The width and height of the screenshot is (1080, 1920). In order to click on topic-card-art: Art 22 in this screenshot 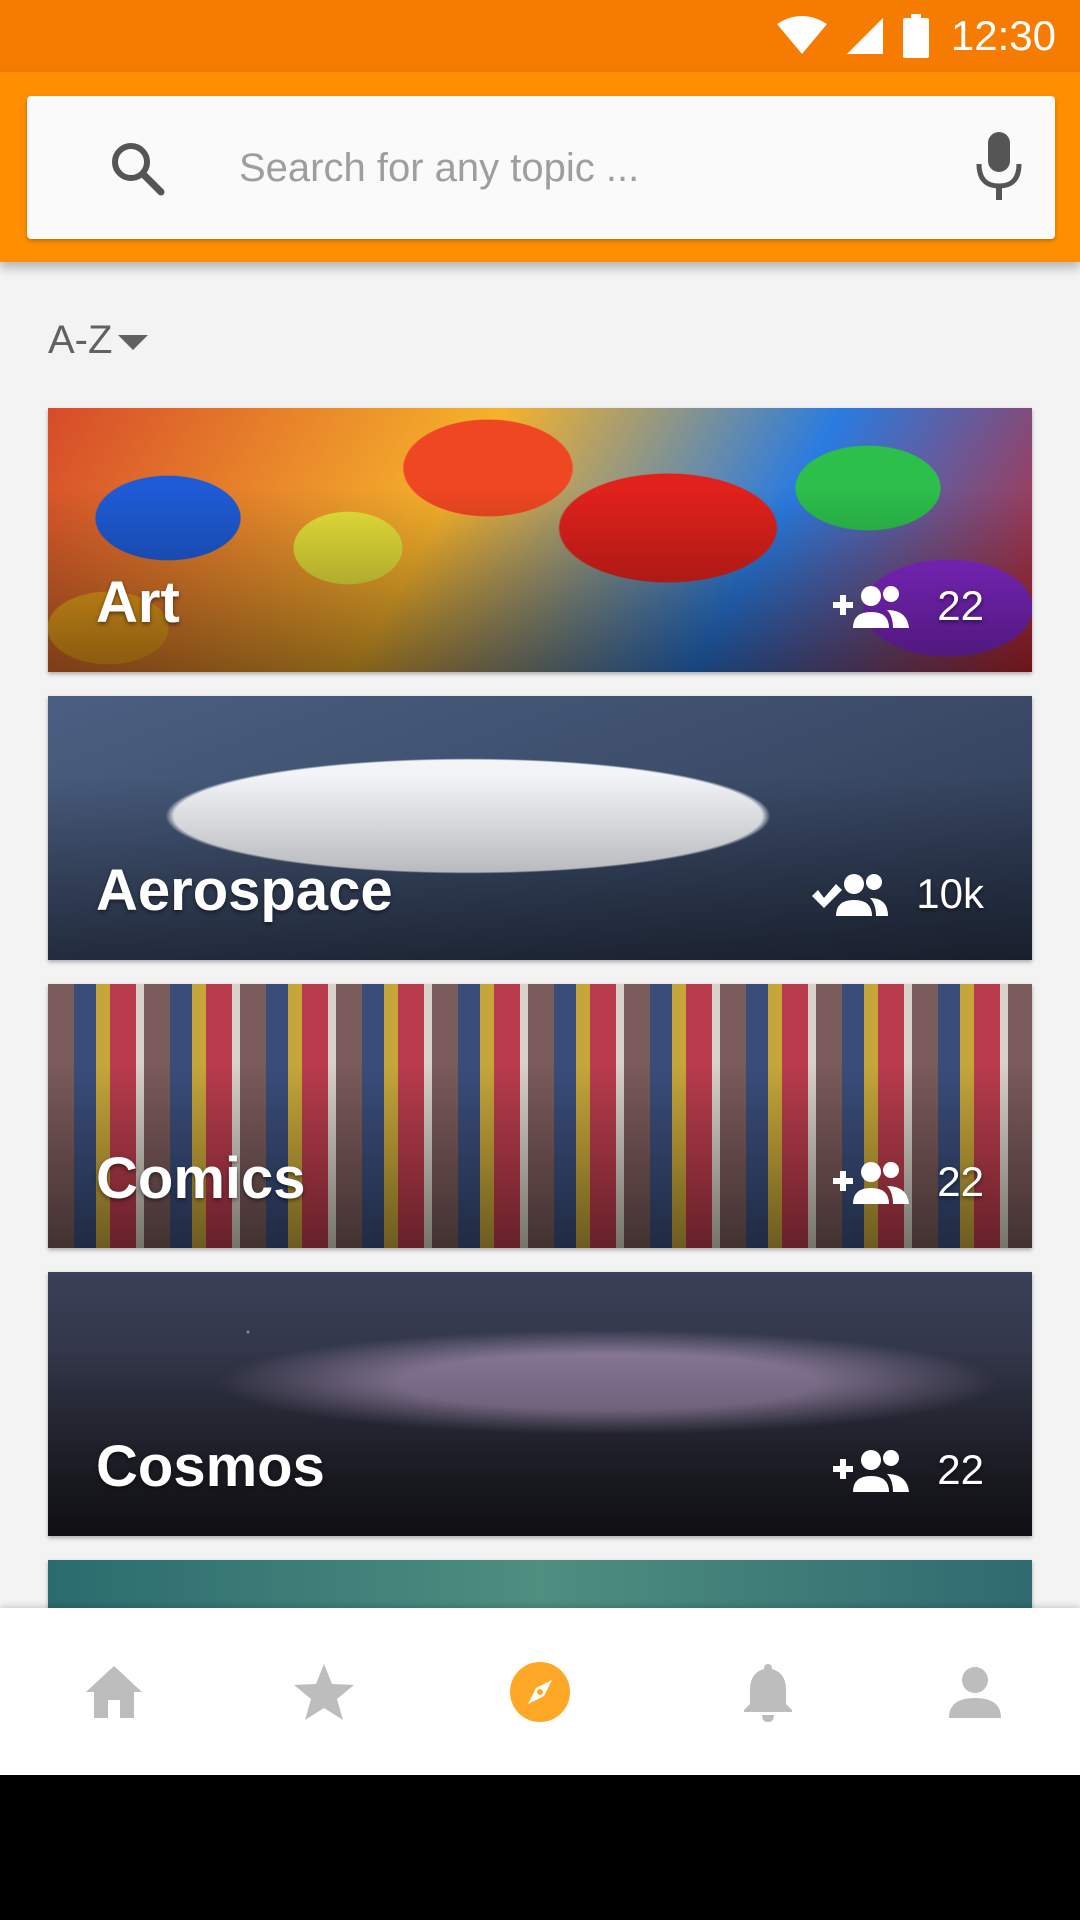, I will do `click(540, 540)`.